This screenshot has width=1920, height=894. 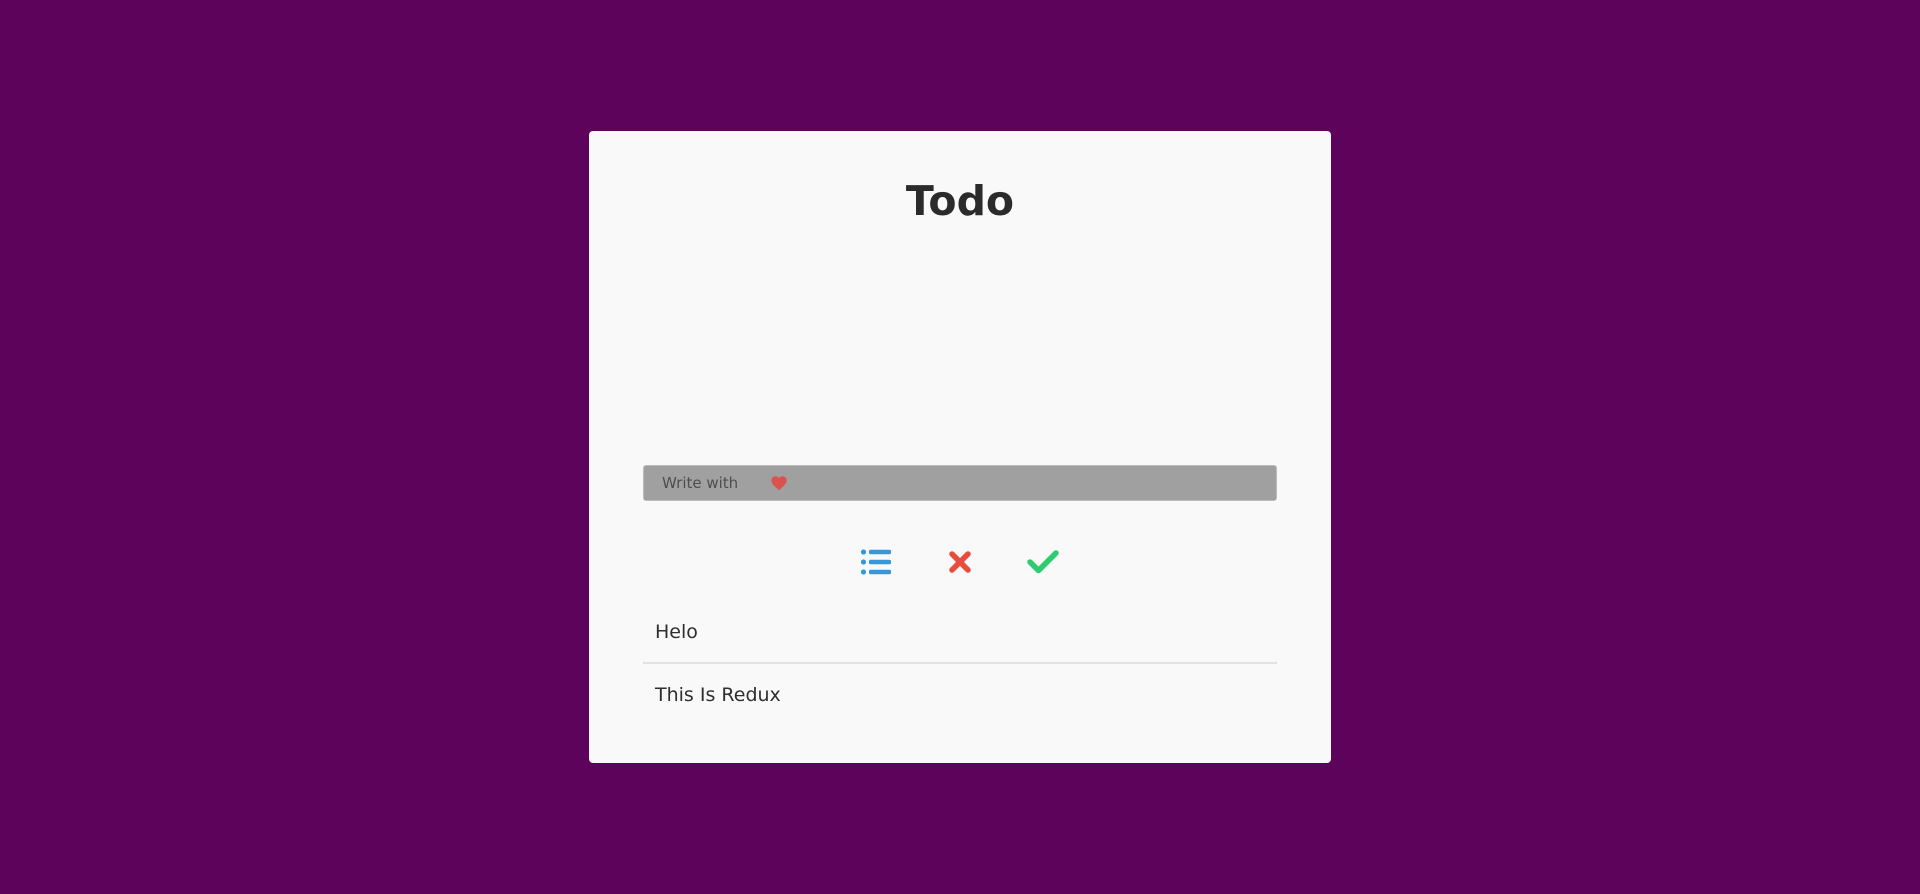 I want to click on page-title: Todo, so click(x=960, y=201).